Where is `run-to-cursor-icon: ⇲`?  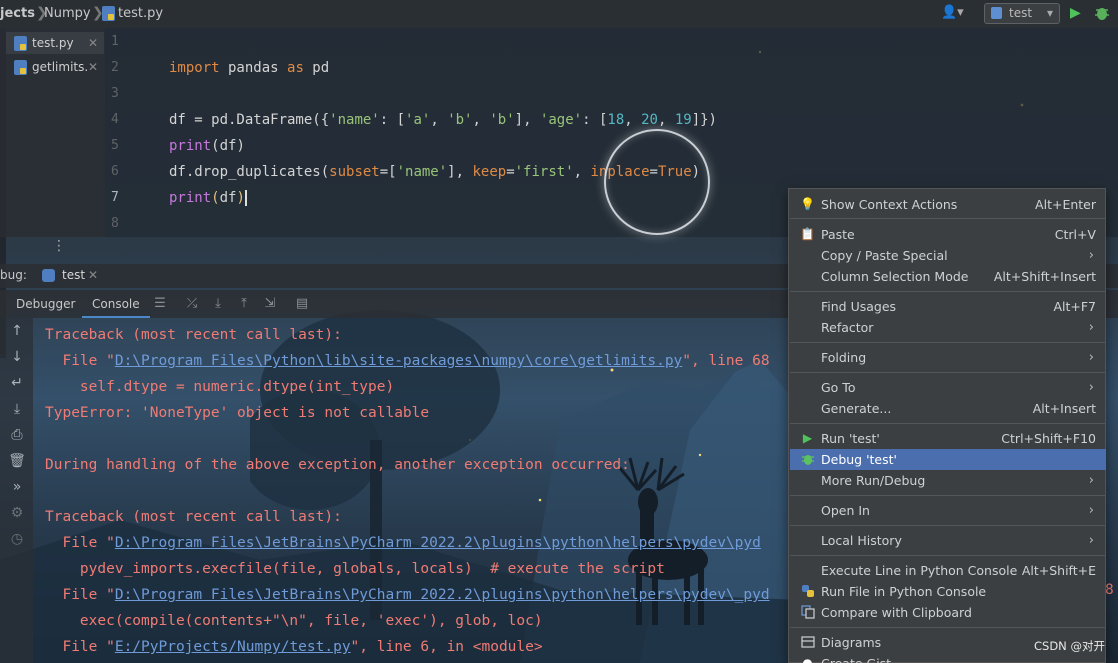
run-to-cursor-icon: ⇲ is located at coordinates (270, 304).